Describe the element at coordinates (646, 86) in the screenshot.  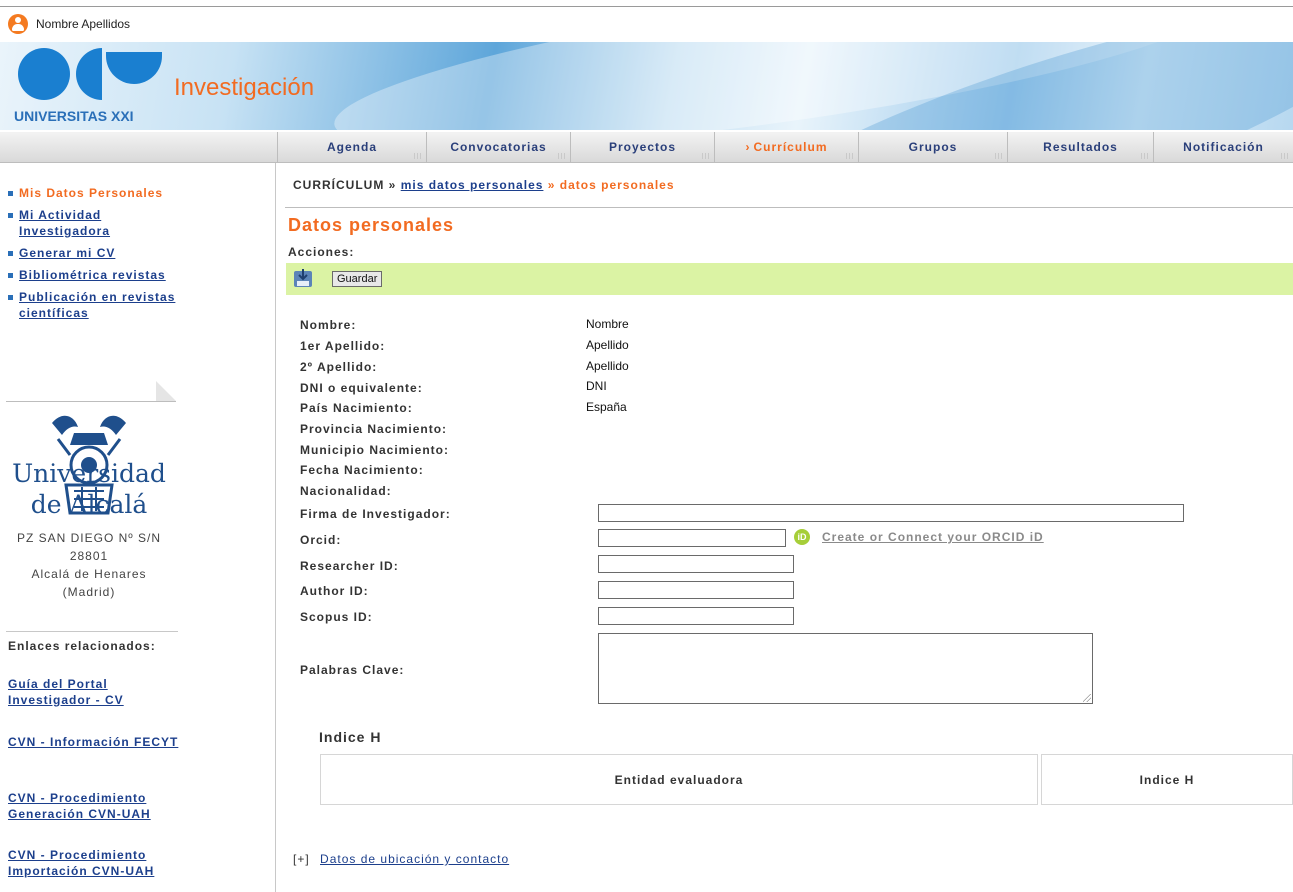
I see `header-banner: UNIVERSITAS XXI Investigación` at that location.